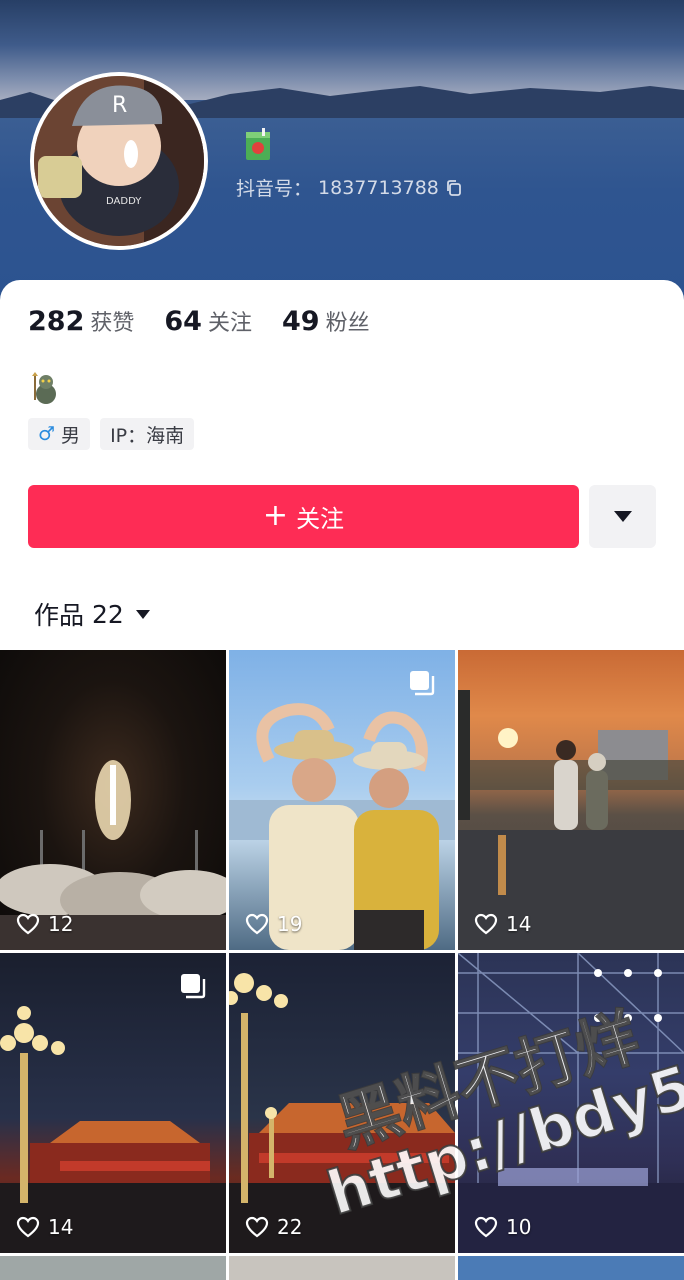 This screenshot has width=684, height=1280. Describe the element at coordinates (108, 614) in the screenshot. I see `works-count: 22` at that location.